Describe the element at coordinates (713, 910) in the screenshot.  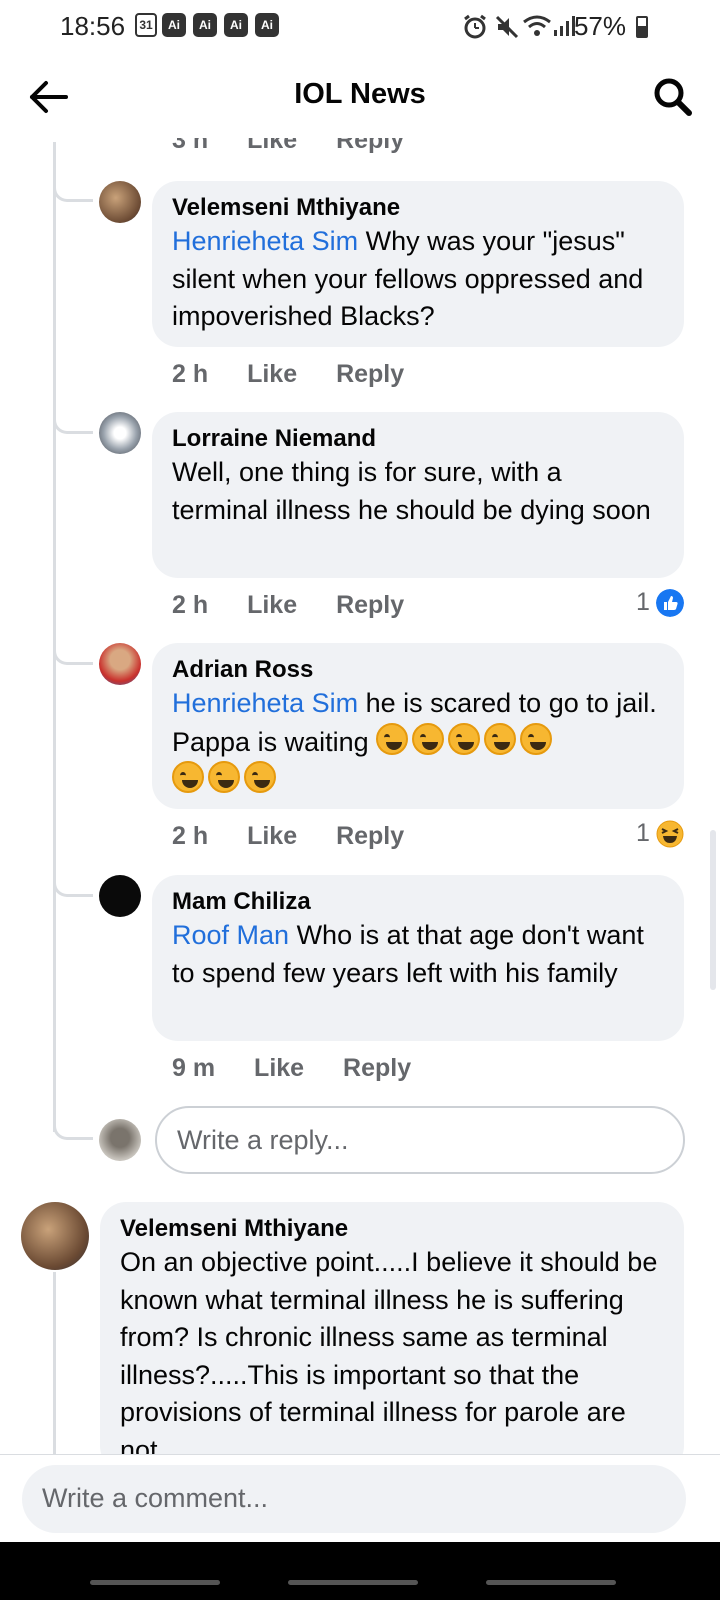
I see `scrollbar` at that location.